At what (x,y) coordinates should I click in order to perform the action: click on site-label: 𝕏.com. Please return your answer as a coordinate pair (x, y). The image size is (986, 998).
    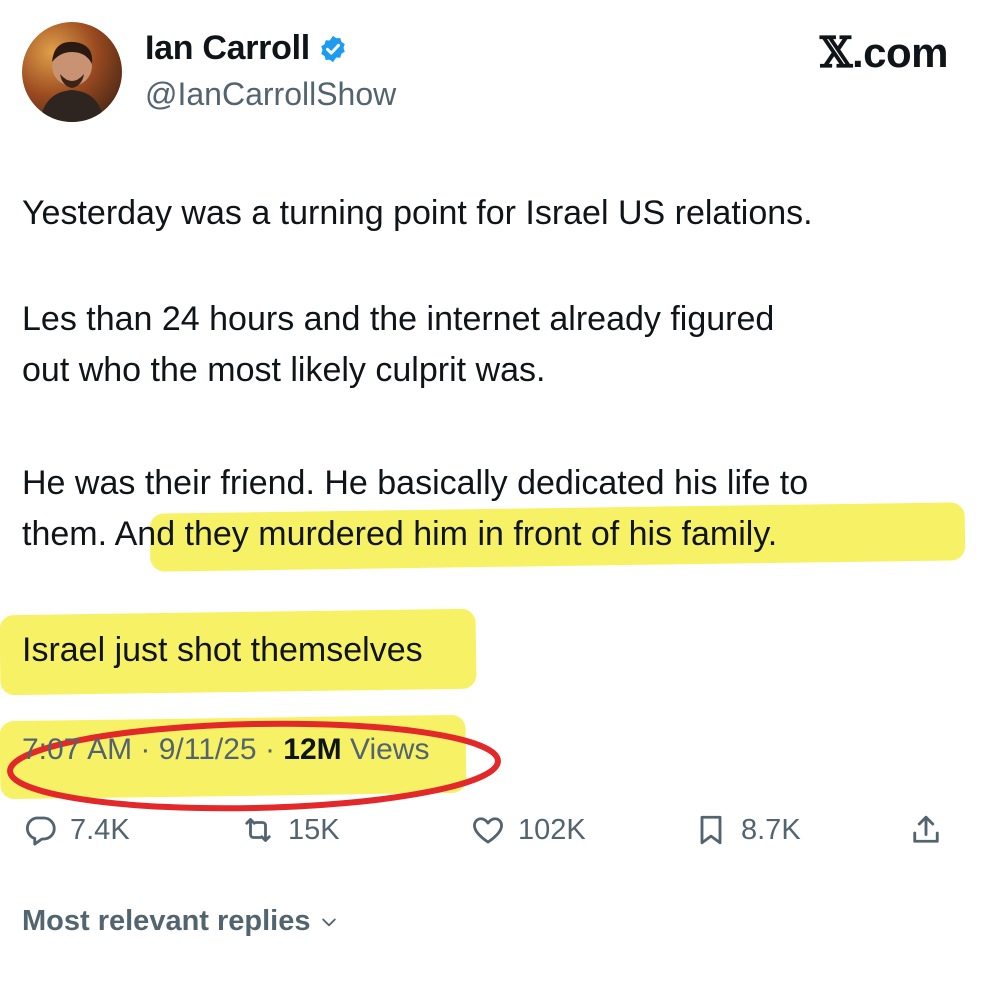
    Looking at the image, I should click on (884, 52).